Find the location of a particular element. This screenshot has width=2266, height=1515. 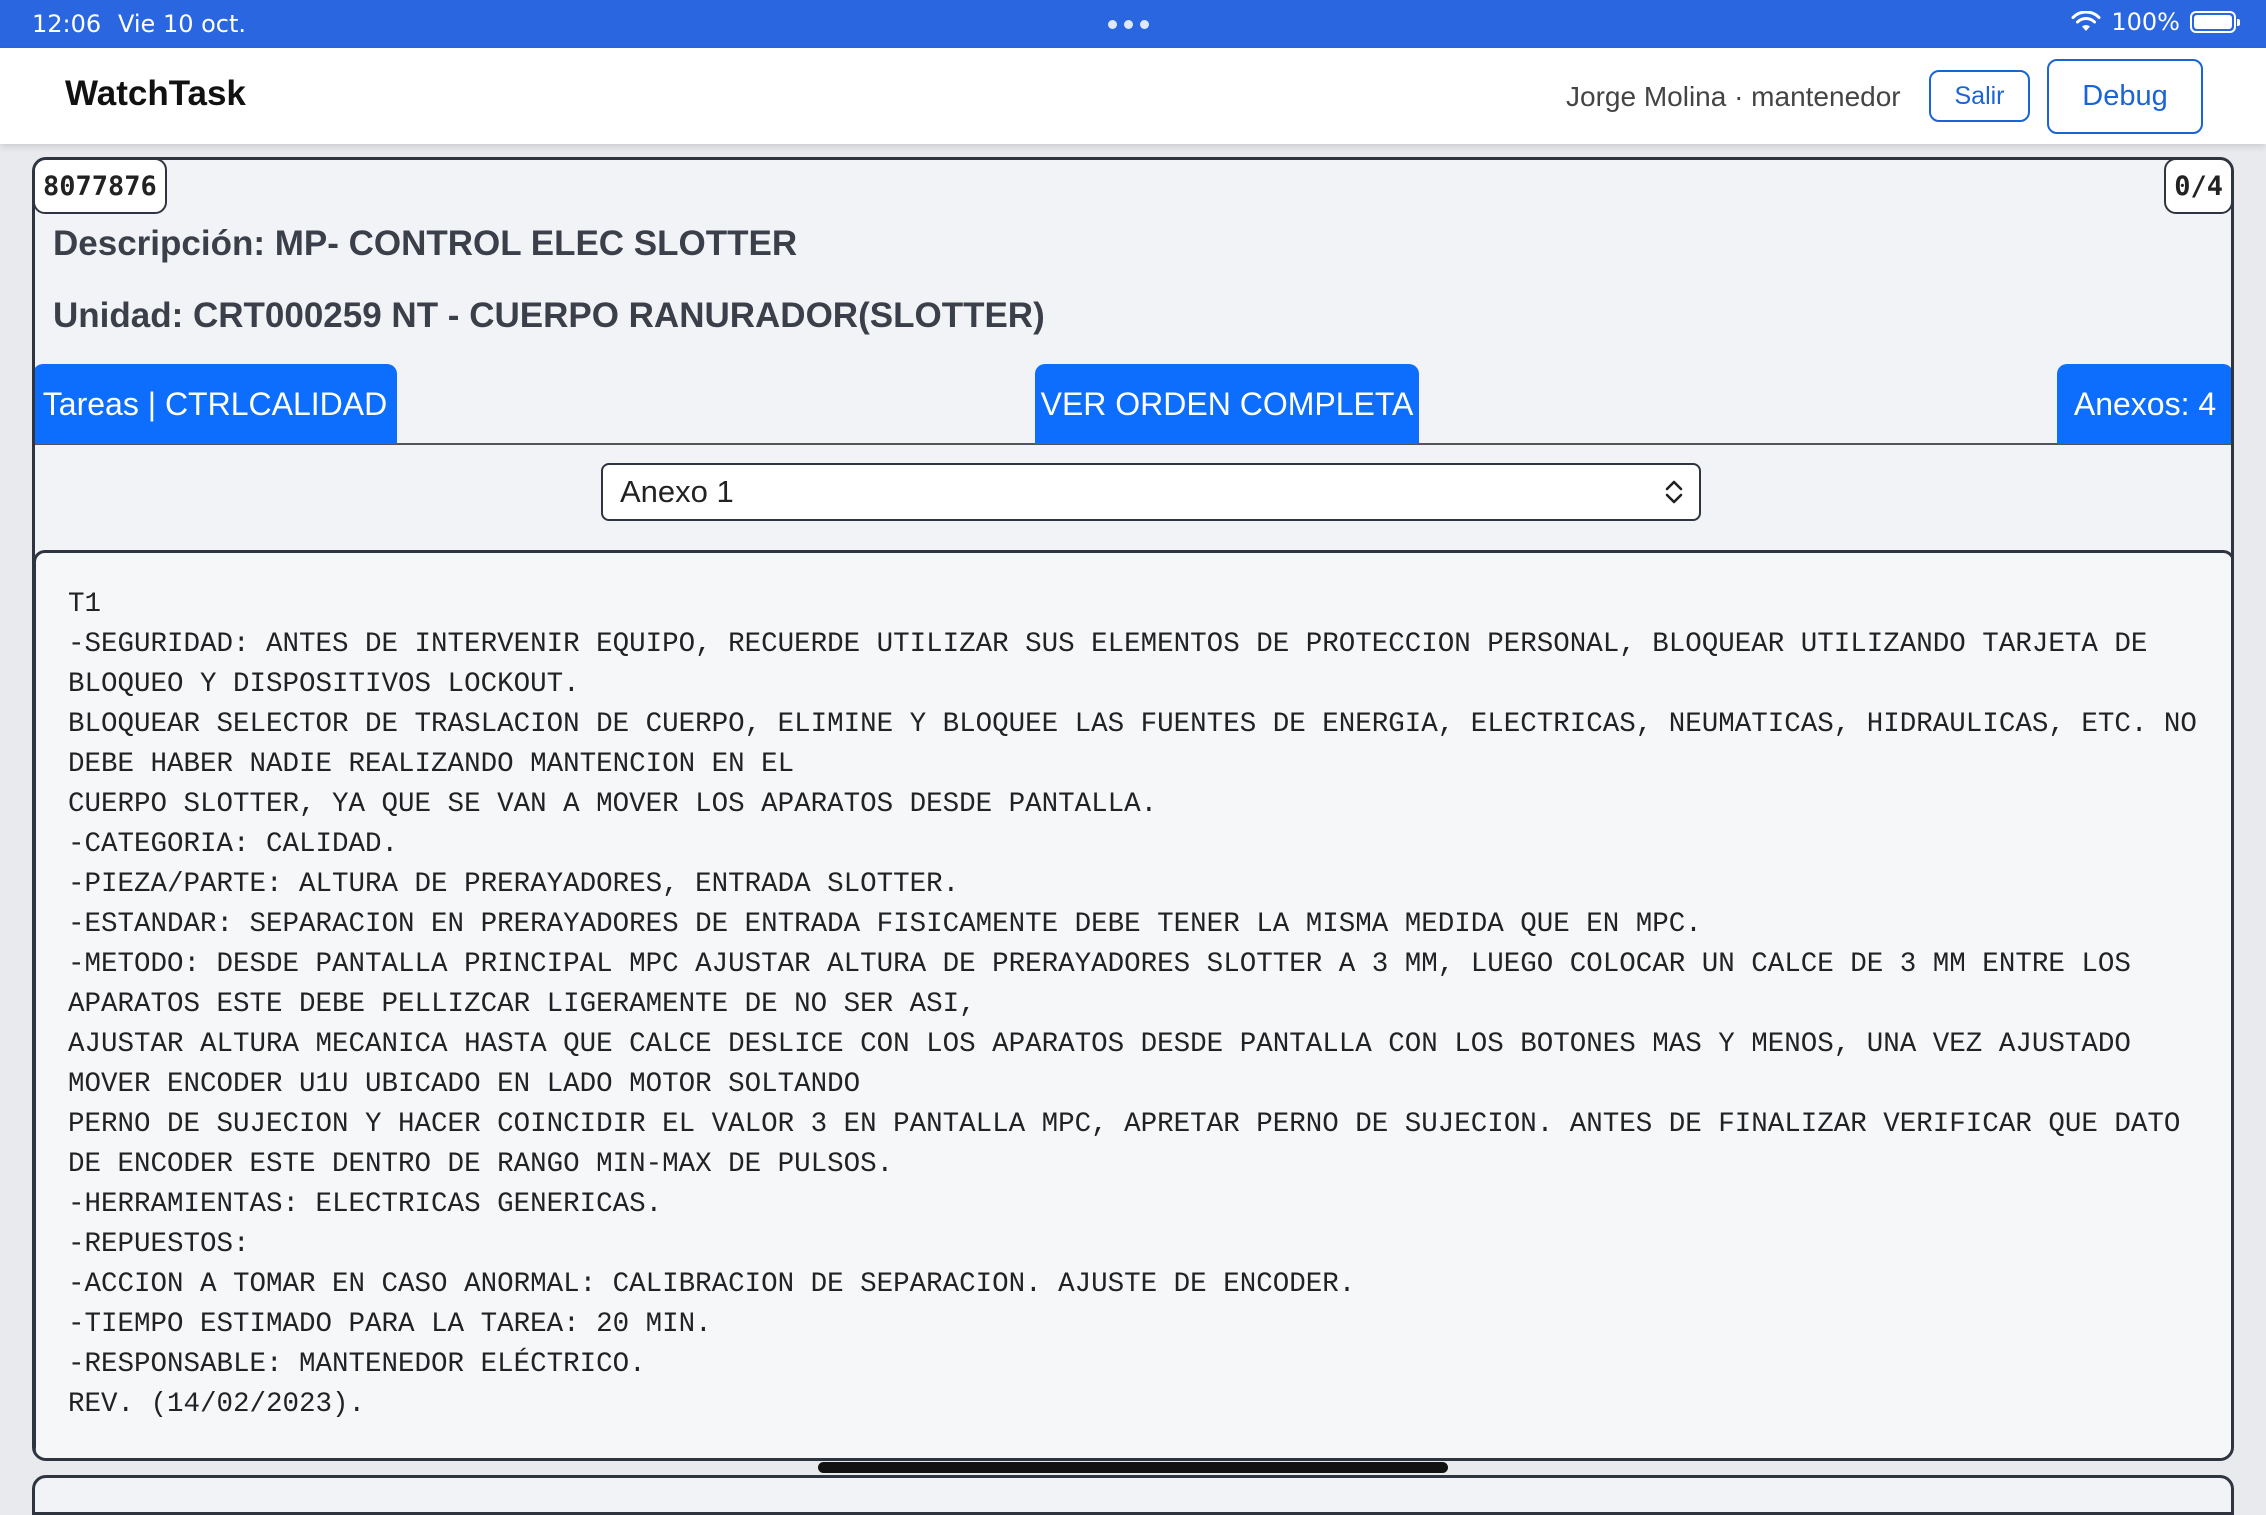

status-date: Vie 10 oct. is located at coordinates (182, 24).